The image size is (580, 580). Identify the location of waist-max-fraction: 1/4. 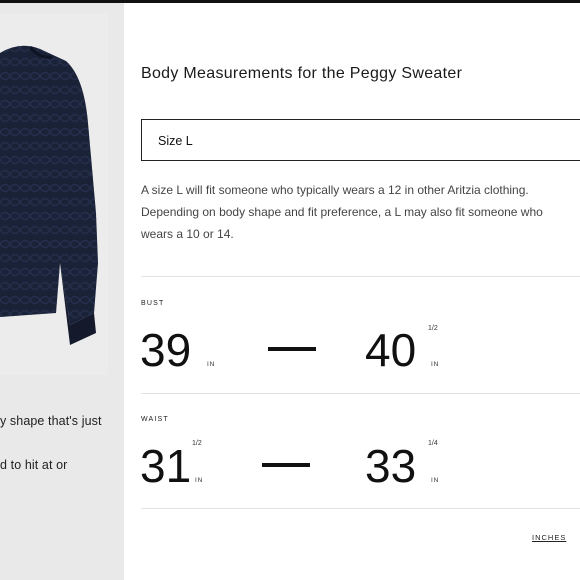
(433, 443).